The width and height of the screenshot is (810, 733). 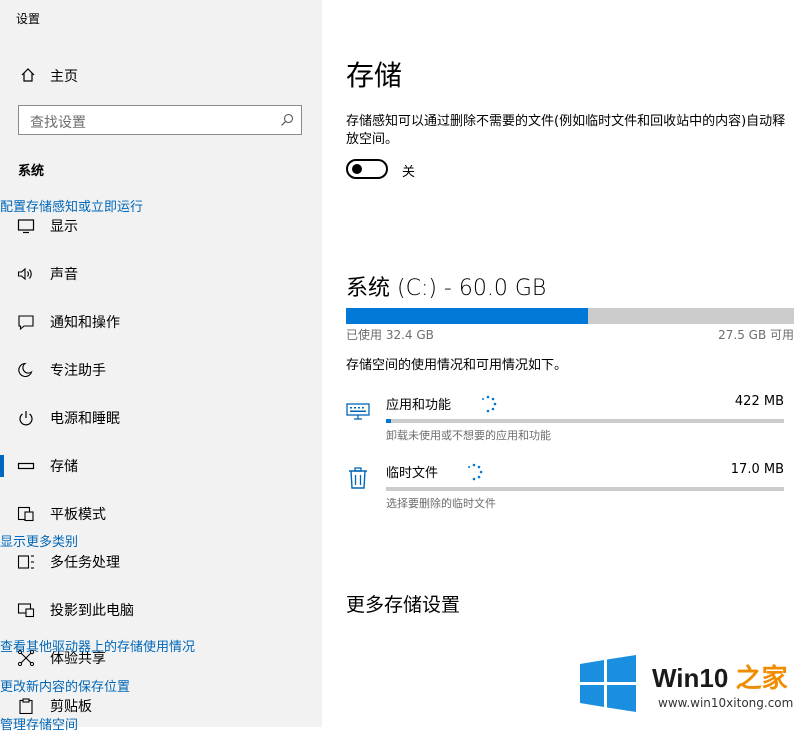 What do you see at coordinates (64, 275) in the screenshot?
I see `sidebar-item-label: 声音` at bounding box center [64, 275].